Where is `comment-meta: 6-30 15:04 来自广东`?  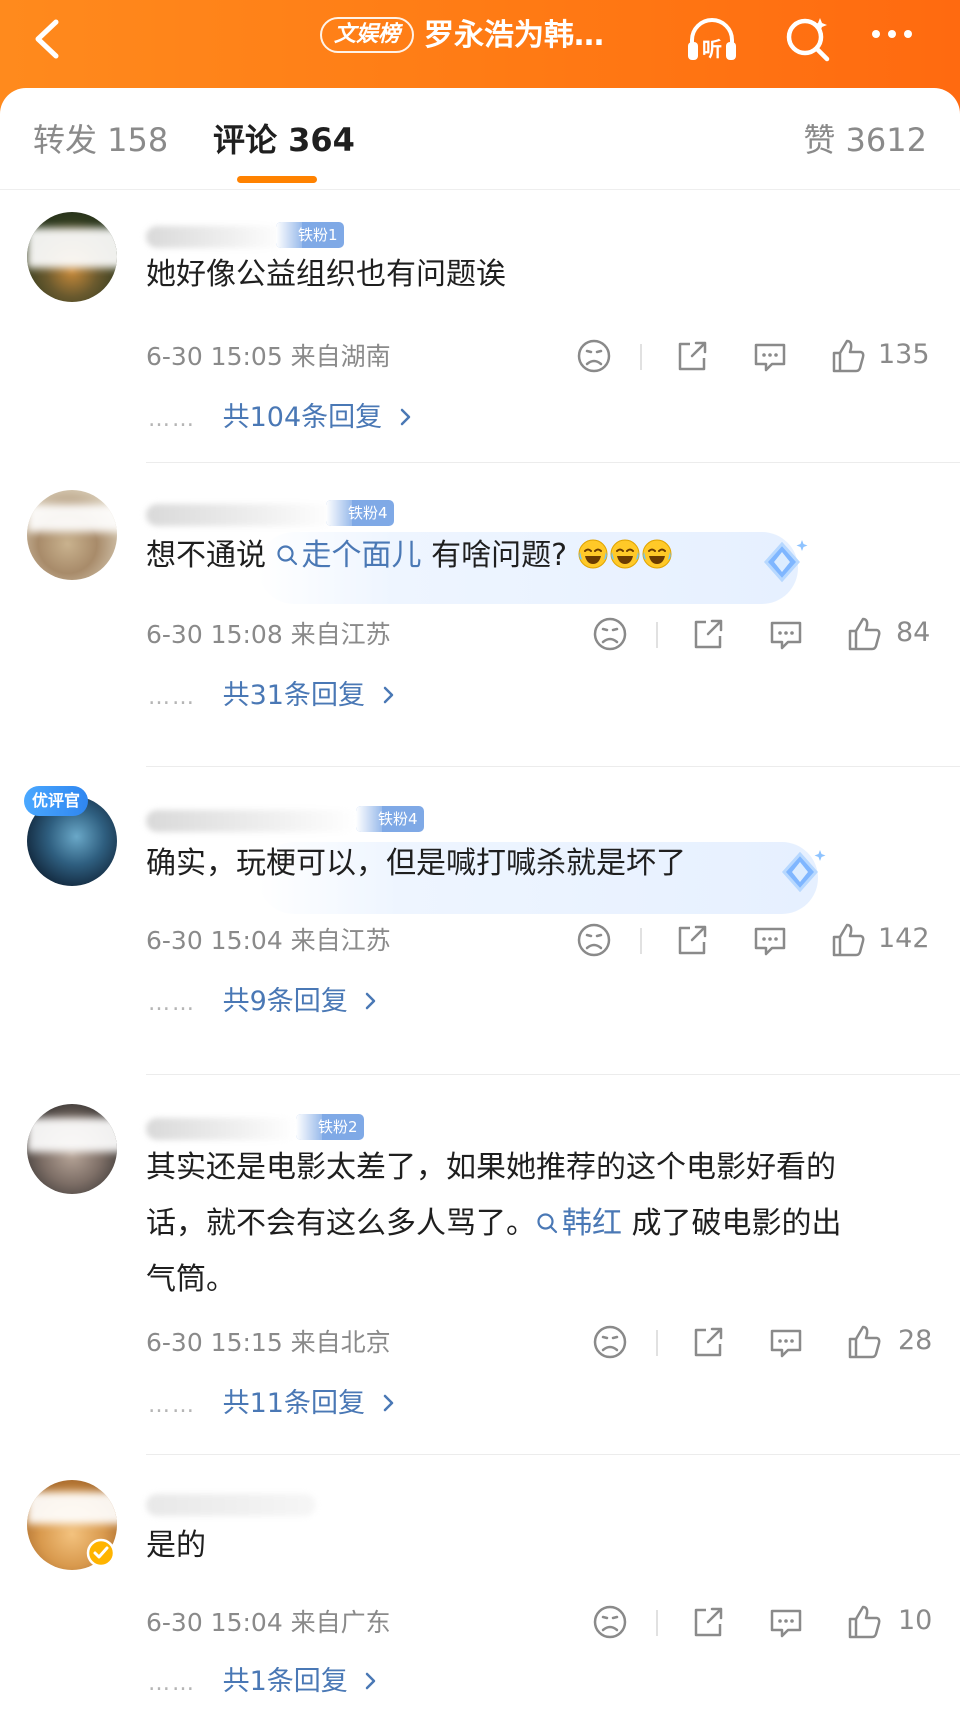
comment-meta: 6-30 15:04 来自广东 is located at coordinates (268, 1622).